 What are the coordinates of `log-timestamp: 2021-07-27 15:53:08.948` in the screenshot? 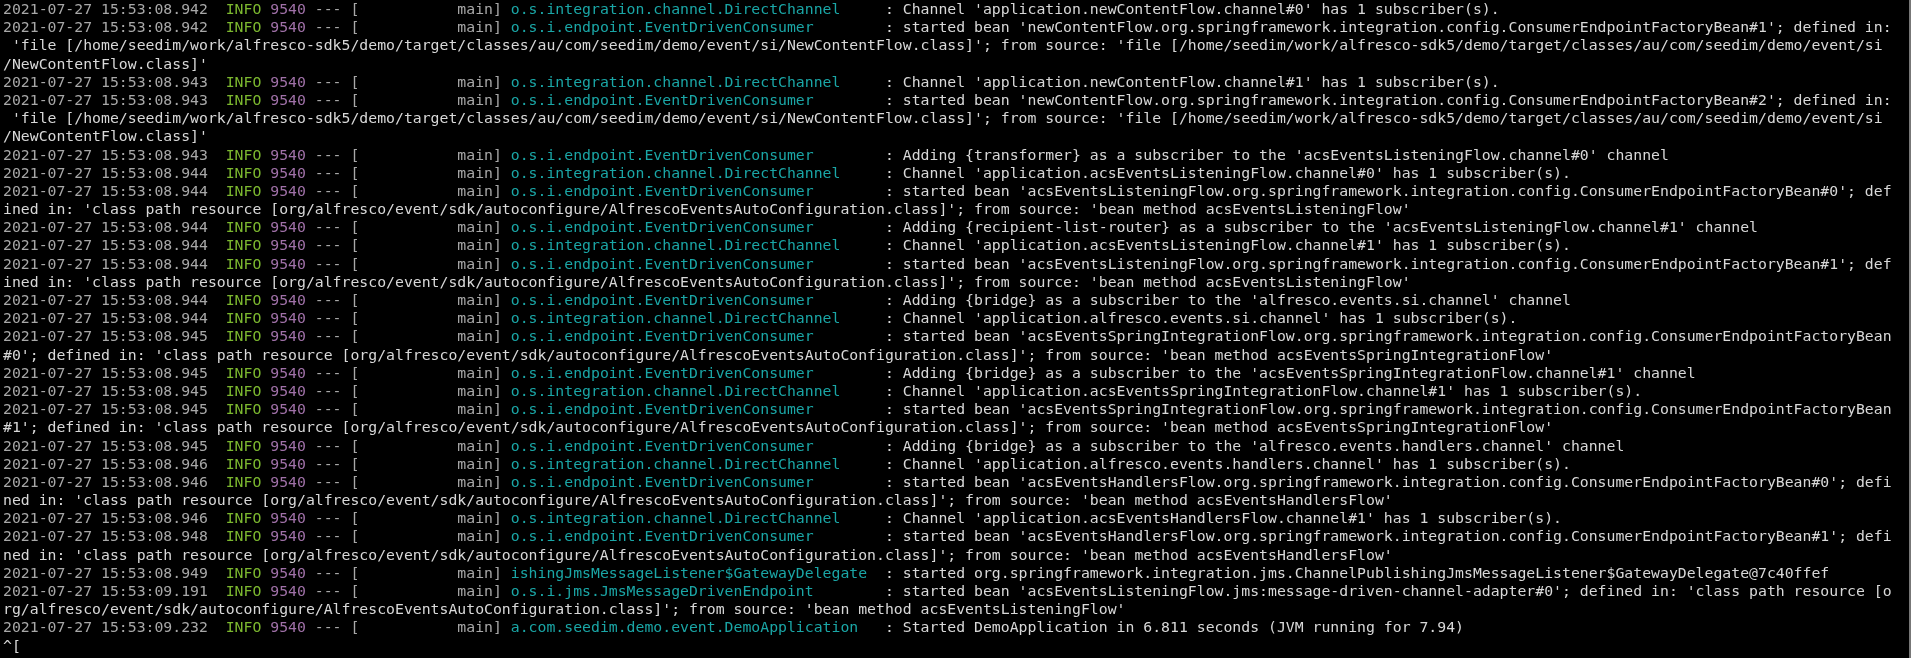 It's located at (105, 536).